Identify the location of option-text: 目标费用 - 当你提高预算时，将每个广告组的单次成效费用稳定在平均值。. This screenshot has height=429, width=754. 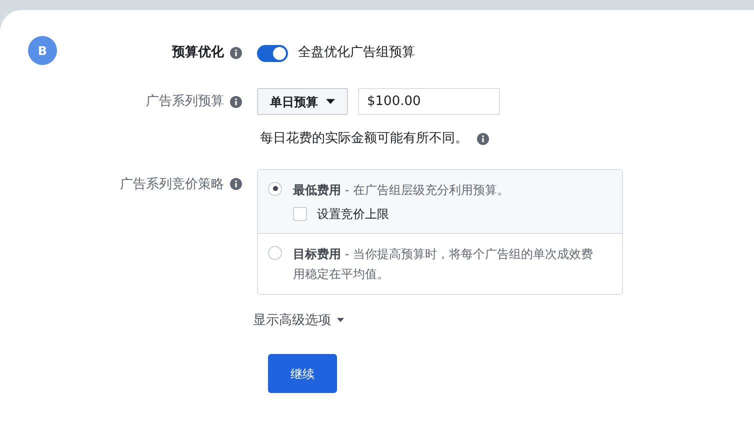
(443, 264).